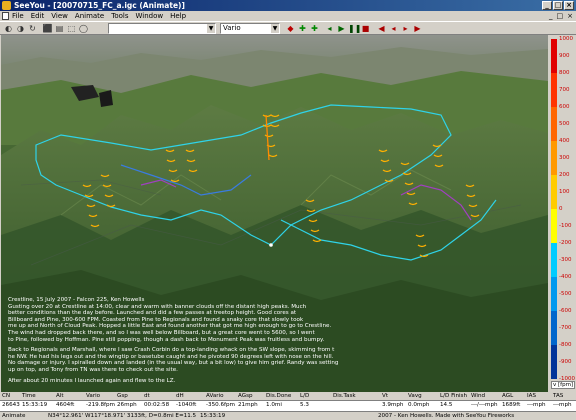  Describe the element at coordinates (446, 405) in the screenshot. I see `grid-value-cell: 14.5` at that location.